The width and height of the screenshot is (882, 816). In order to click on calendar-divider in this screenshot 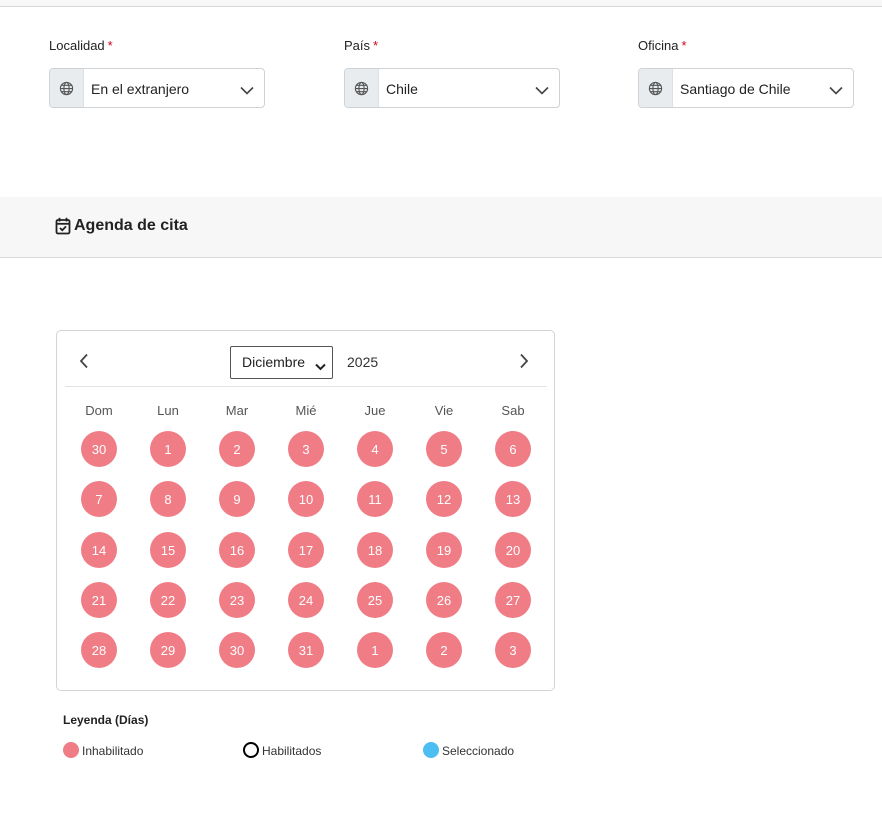, I will do `click(306, 386)`.